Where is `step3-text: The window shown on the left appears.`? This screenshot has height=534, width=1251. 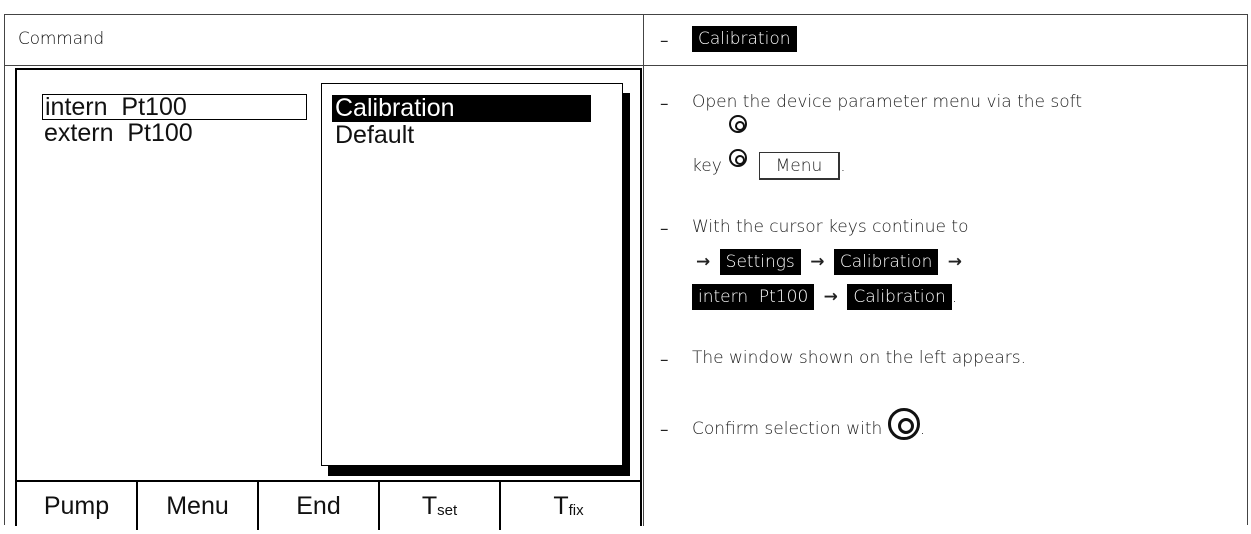 step3-text: The window shown on the left appears. is located at coordinates (859, 358).